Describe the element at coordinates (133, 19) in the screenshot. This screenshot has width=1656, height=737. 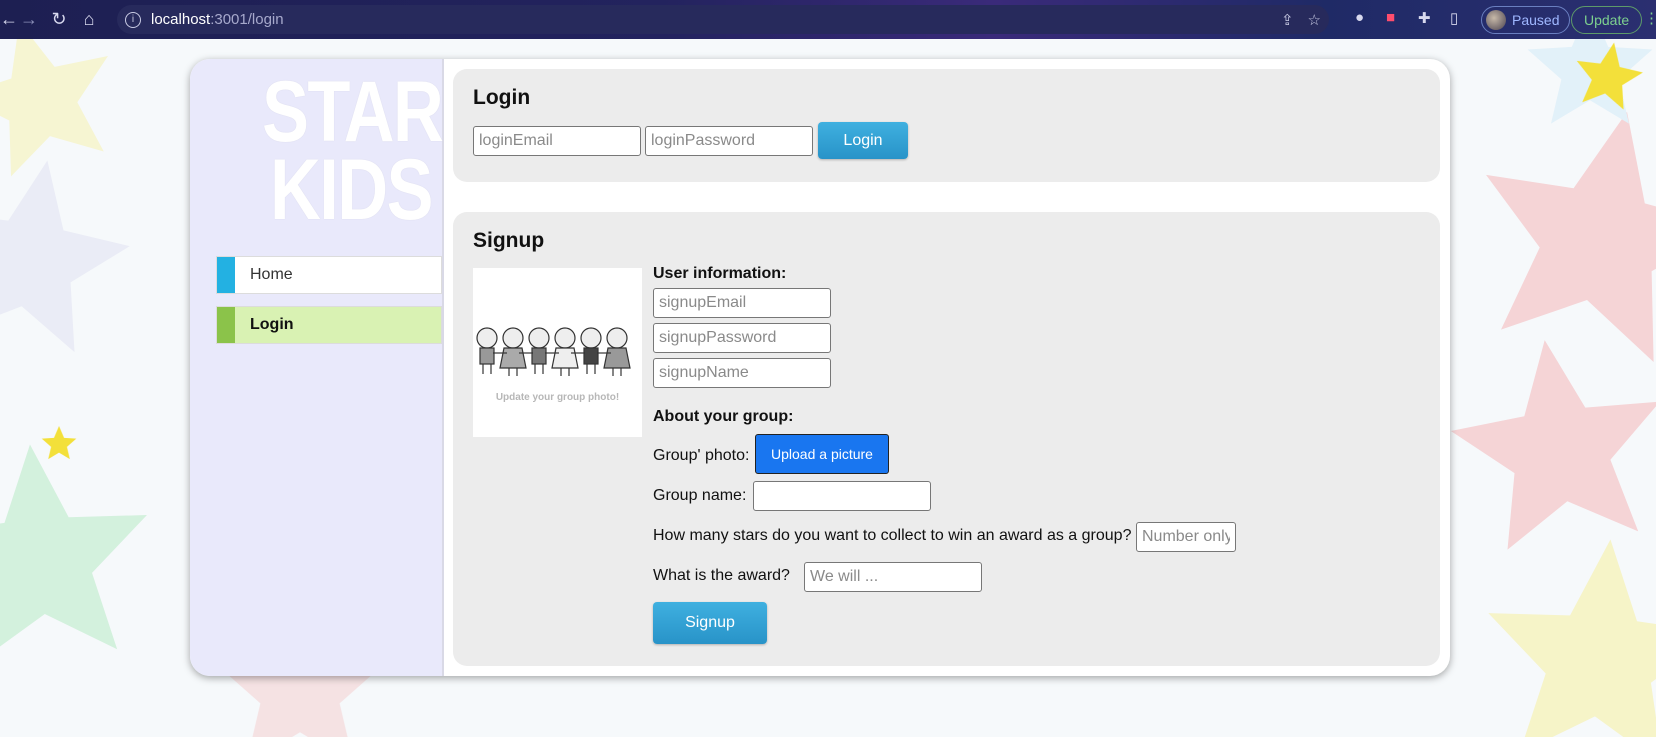
I see `site-info-icon: i` at that location.